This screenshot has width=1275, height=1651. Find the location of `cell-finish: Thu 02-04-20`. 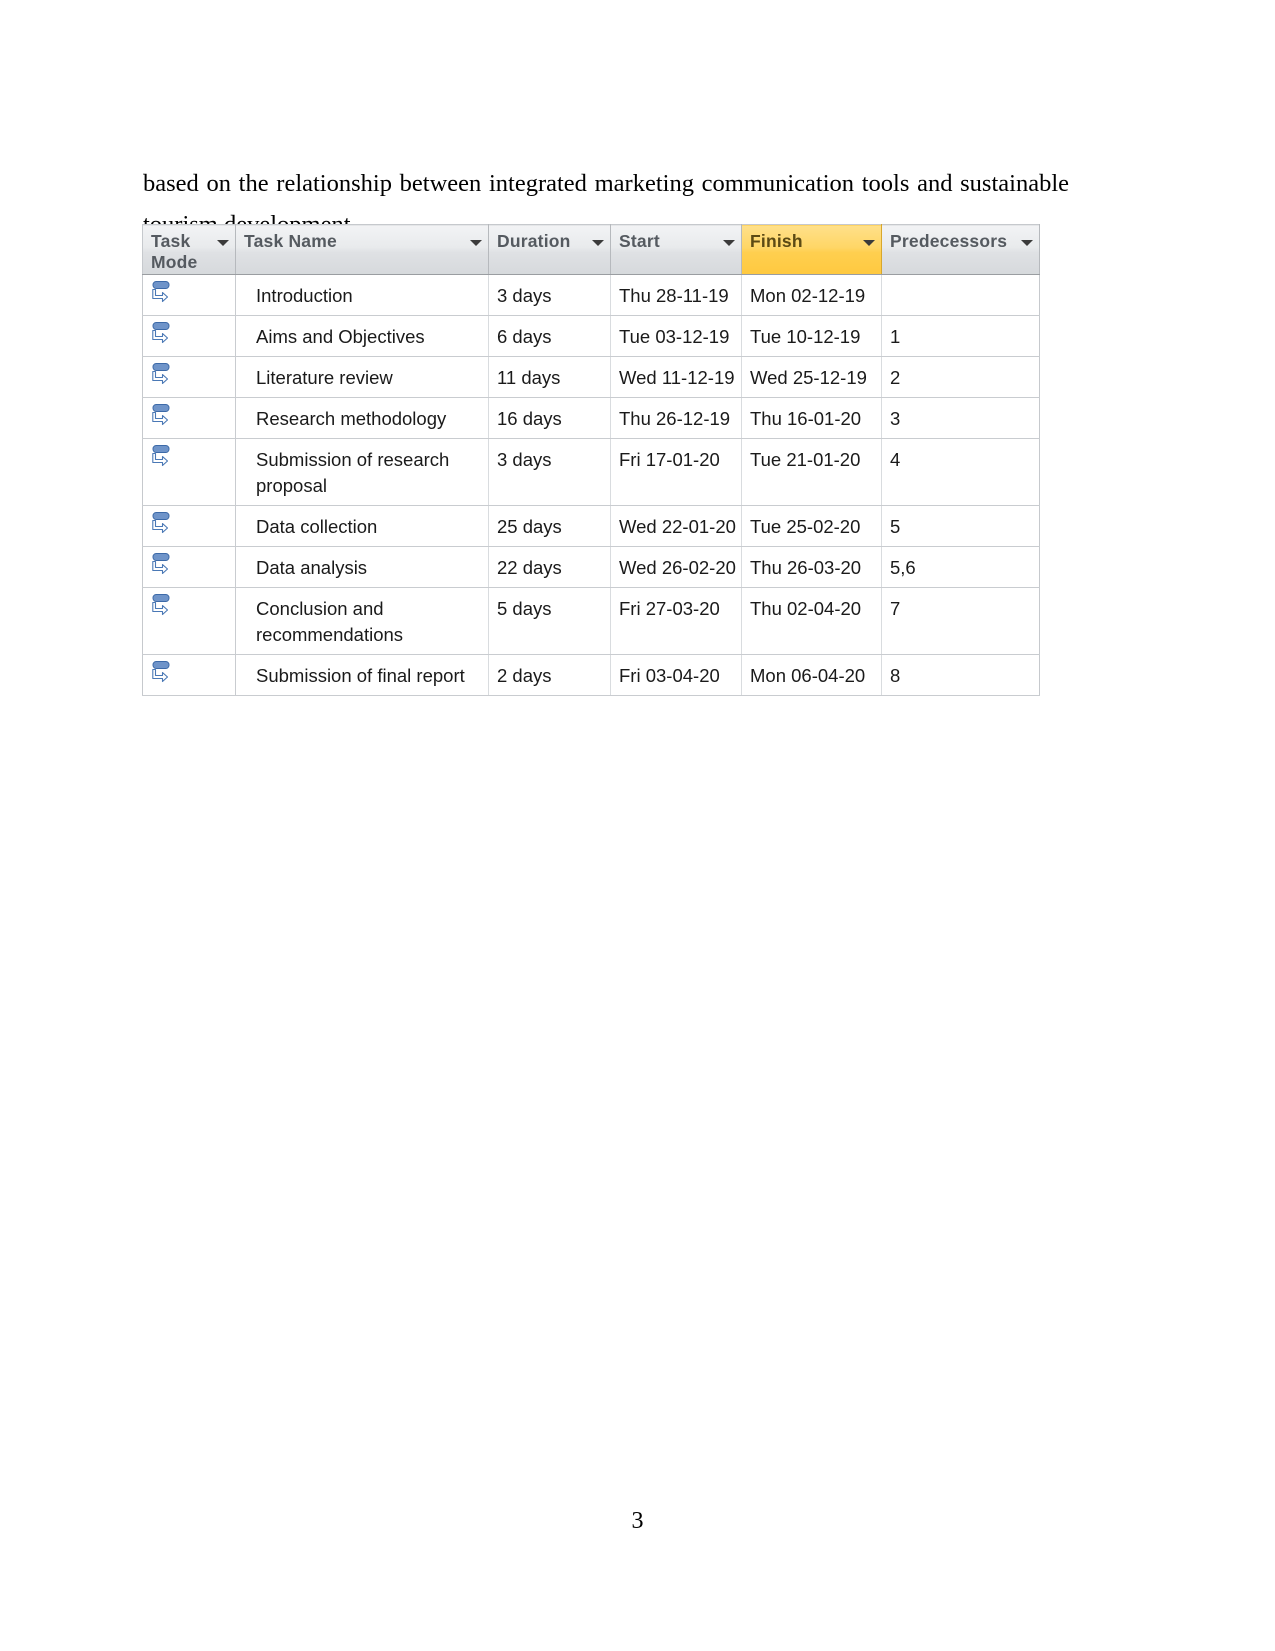

cell-finish: Thu 02-04-20 is located at coordinates (811, 621).